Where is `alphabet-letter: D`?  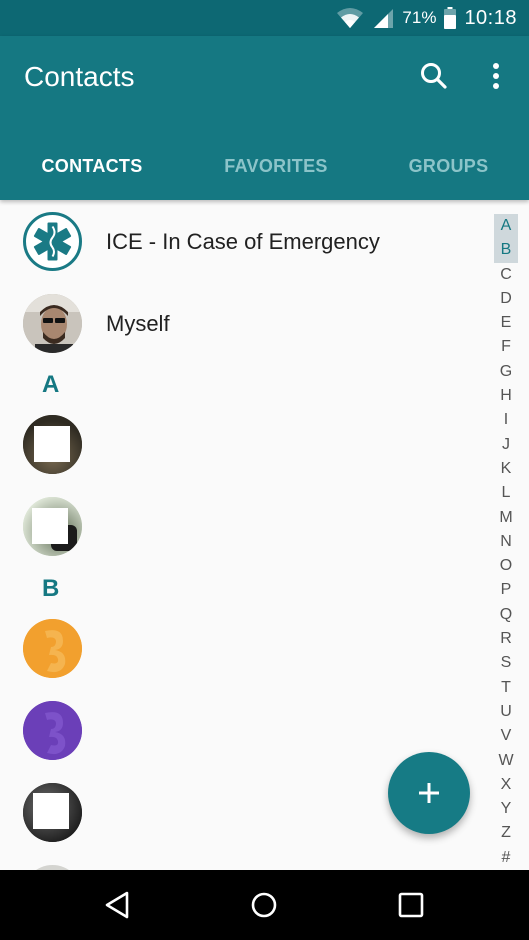 alphabet-letter: D is located at coordinates (506, 299).